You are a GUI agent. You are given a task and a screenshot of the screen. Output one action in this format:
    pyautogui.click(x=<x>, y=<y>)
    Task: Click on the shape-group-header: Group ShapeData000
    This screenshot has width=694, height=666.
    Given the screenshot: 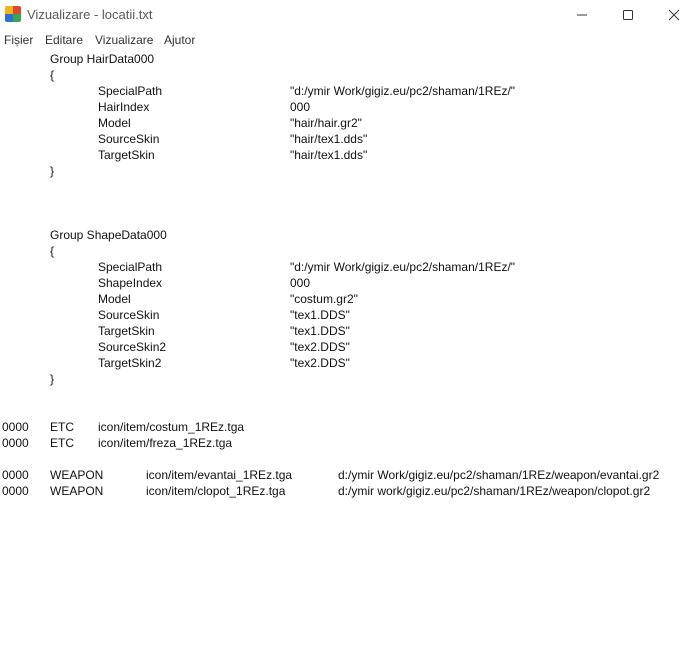 What is the action you would take?
    pyautogui.click(x=108, y=235)
    